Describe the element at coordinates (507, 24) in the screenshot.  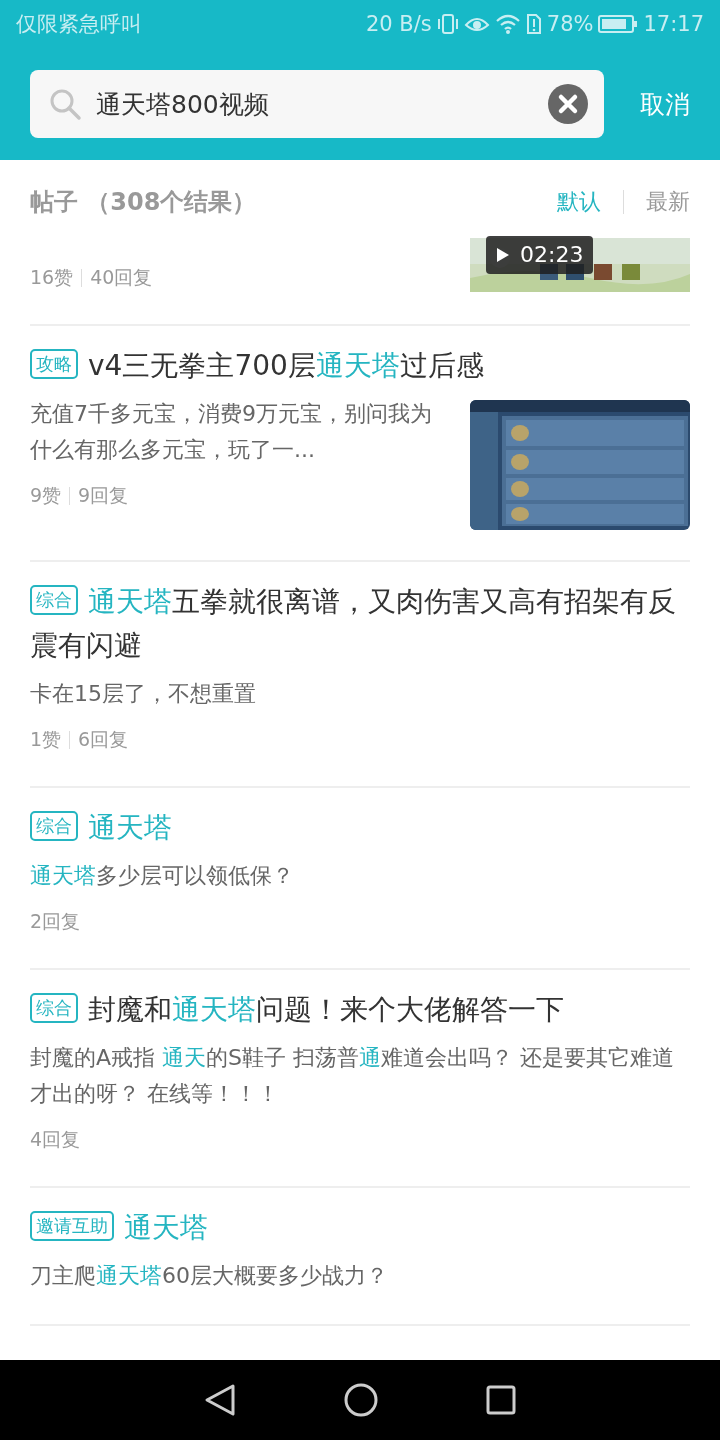
I see `wifi-icon` at that location.